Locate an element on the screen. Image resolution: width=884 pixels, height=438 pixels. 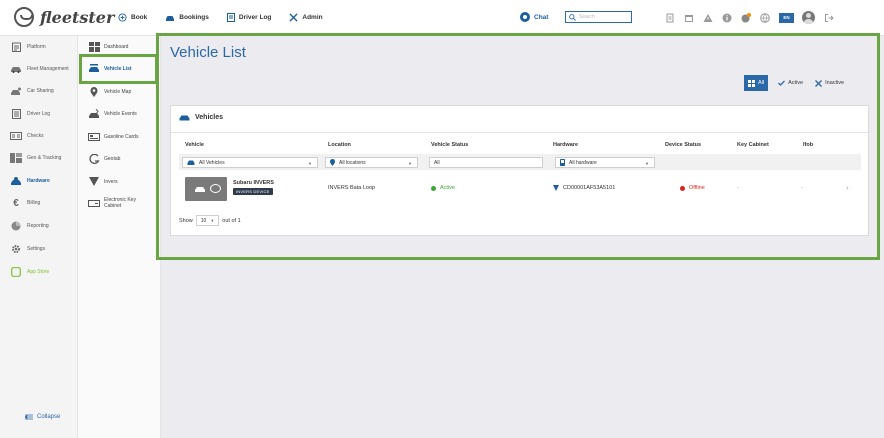
vehicle-events-icon is located at coordinates (94, 113).